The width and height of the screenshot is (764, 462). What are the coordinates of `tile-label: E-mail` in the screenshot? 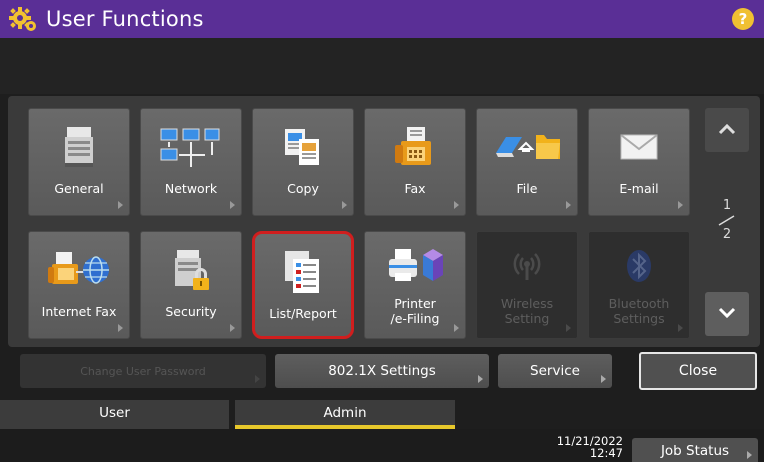 It's located at (639, 188).